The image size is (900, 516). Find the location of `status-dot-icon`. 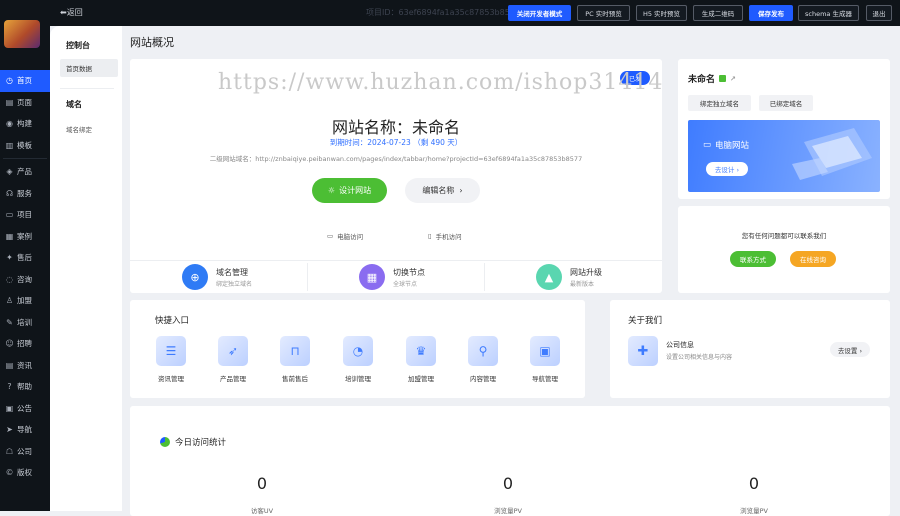

status-dot-icon is located at coordinates (723, 78).